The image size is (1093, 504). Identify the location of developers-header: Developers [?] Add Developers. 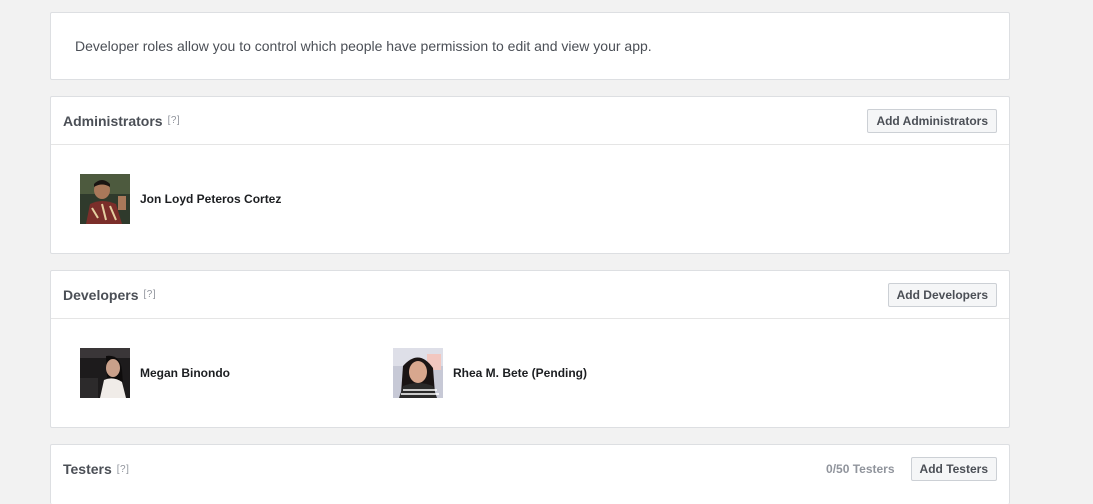
(530, 295).